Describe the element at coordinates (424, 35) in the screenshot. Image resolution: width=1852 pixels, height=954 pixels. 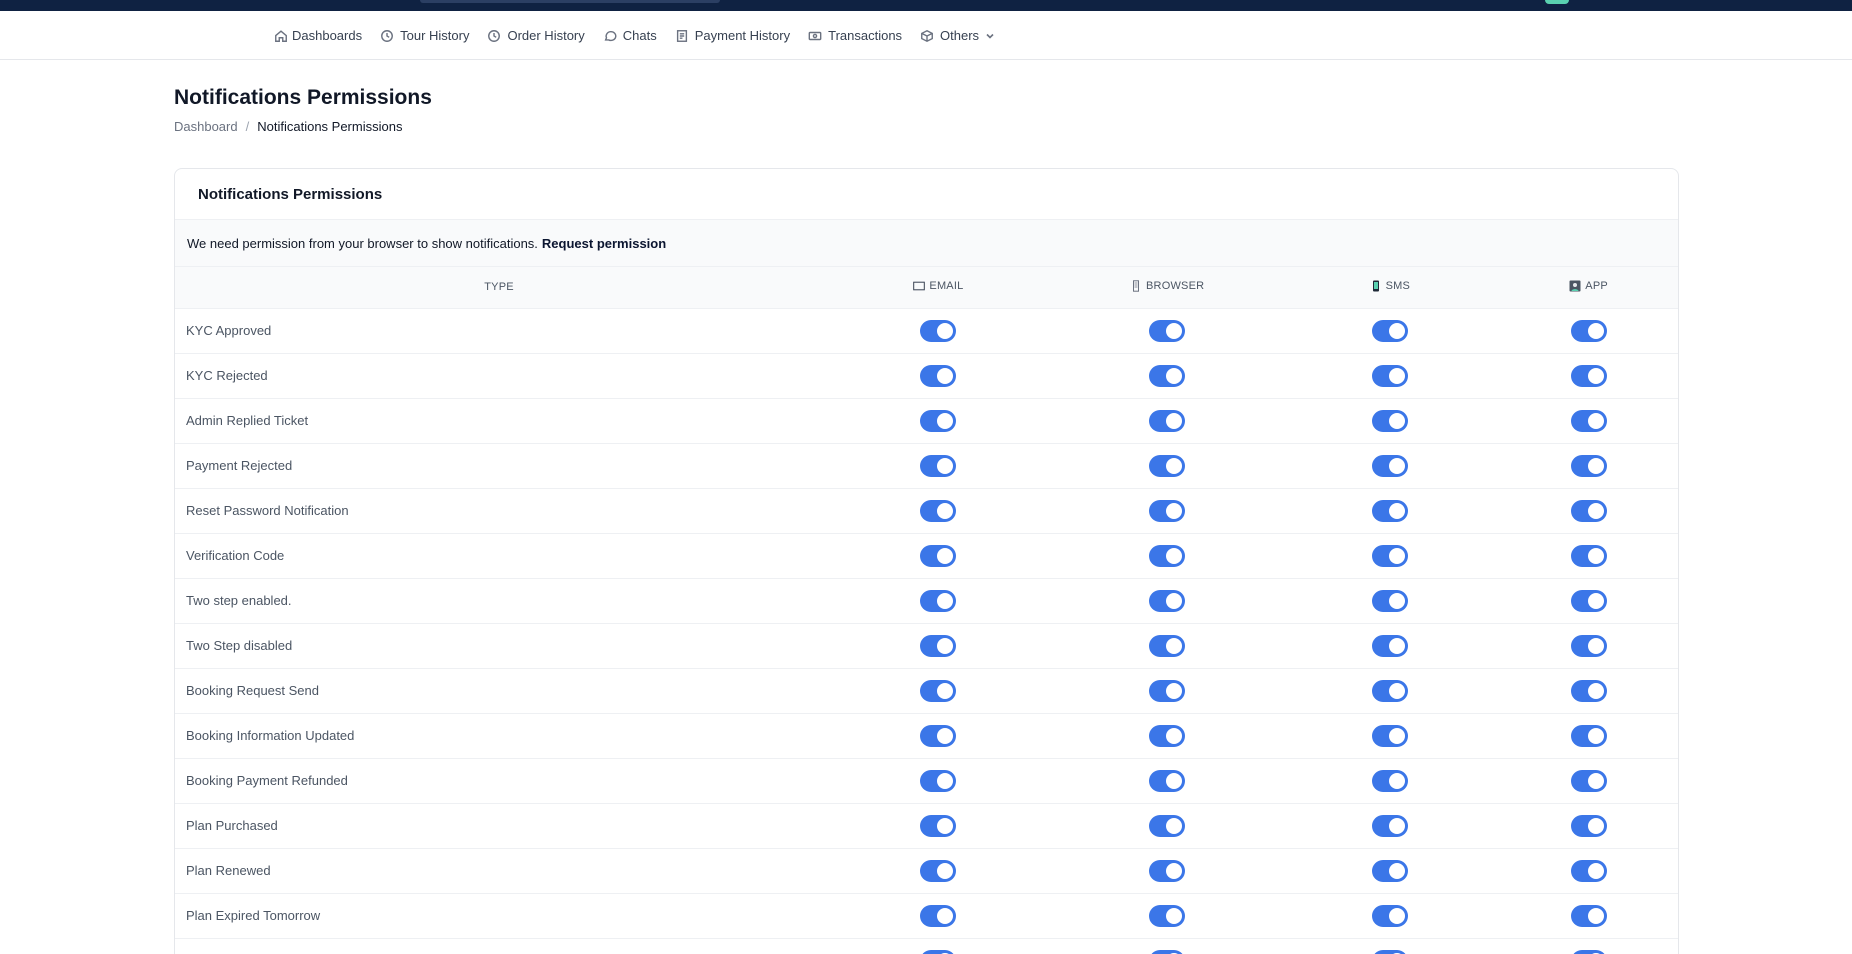
I see `nav-item-tour-history: Tour History` at that location.